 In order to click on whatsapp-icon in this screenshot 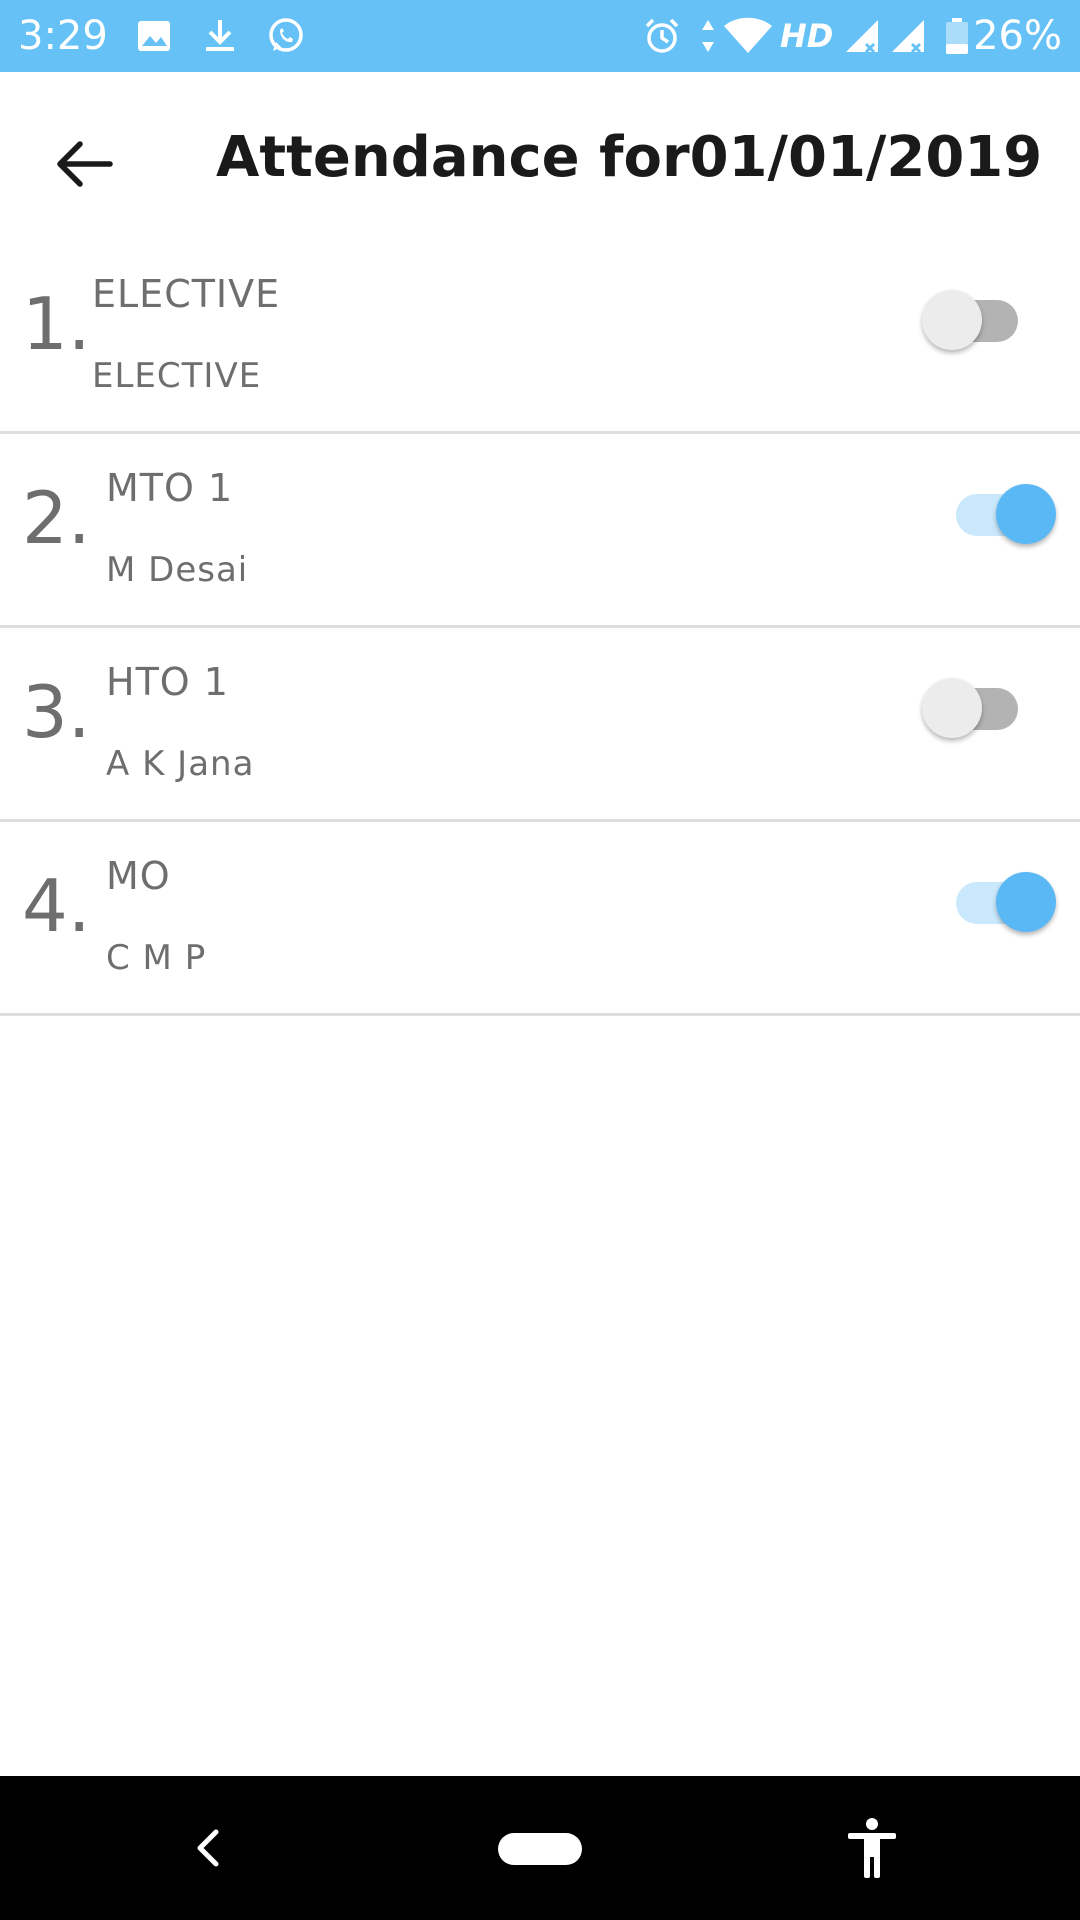, I will do `click(286, 35)`.